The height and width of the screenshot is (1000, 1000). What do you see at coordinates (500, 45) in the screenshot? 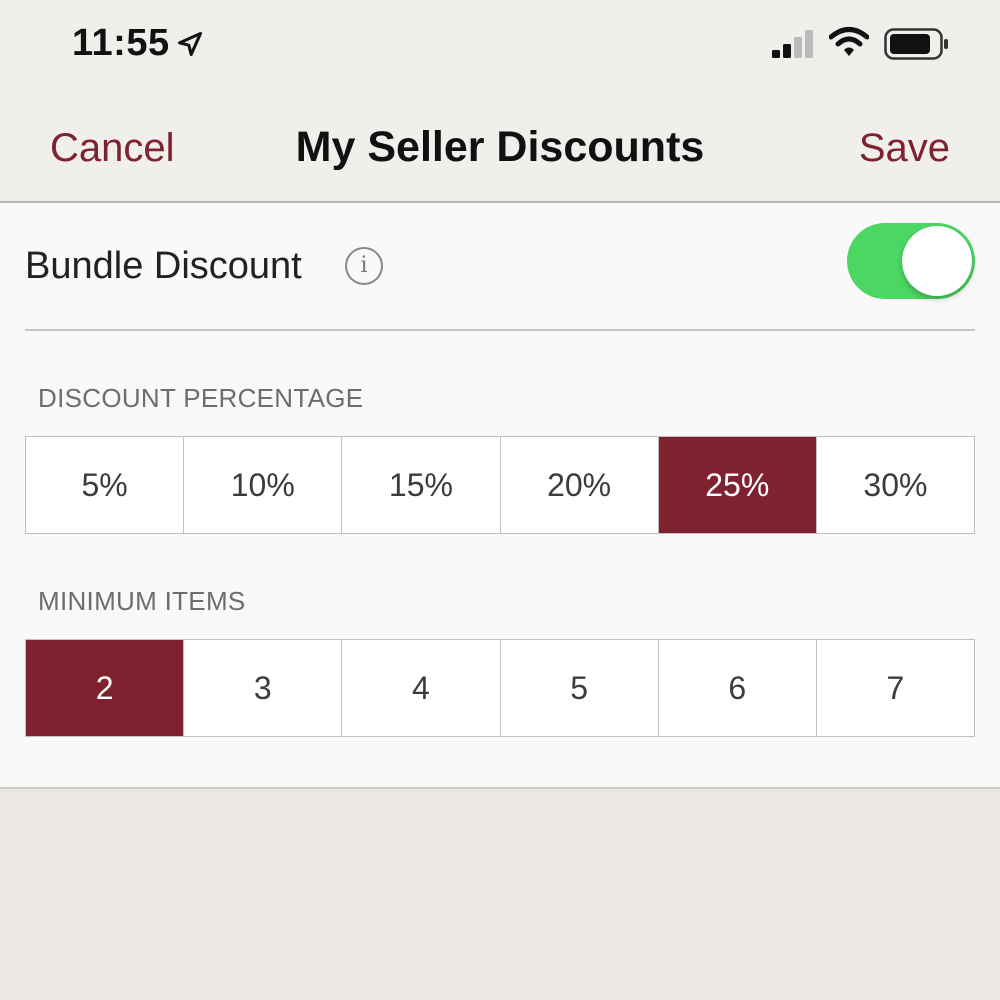
I see `status-bar: 11:55` at bounding box center [500, 45].